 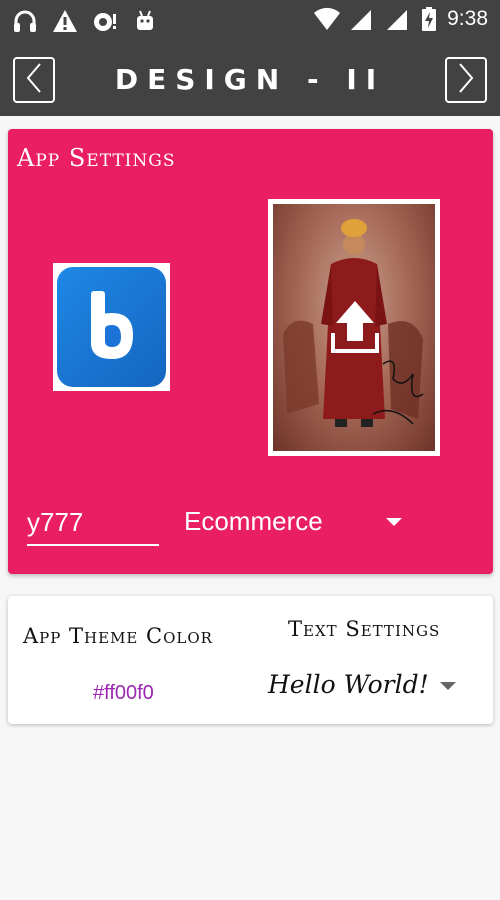 What do you see at coordinates (327, 19) in the screenshot?
I see `wifi-icon` at bounding box center [327, 19].